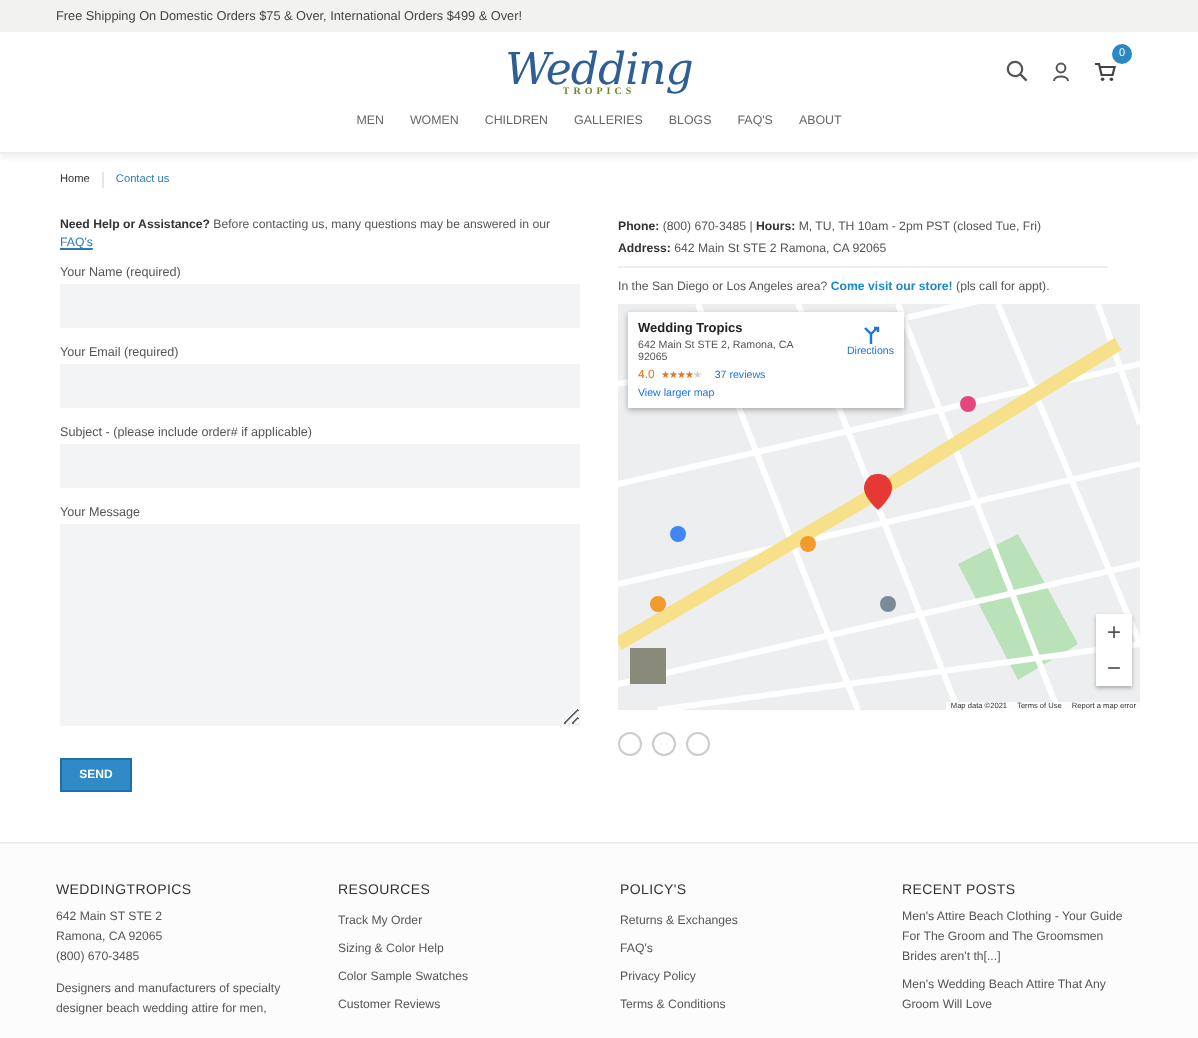 The height and width of the screenshot is (1038, 1198). I want to click on cart-icon, so click(1105, 71).